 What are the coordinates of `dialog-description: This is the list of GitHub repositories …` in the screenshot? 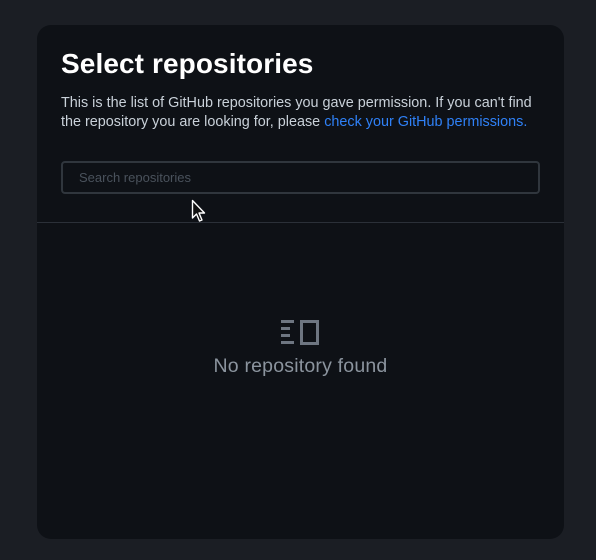 It's located at (303, 113).